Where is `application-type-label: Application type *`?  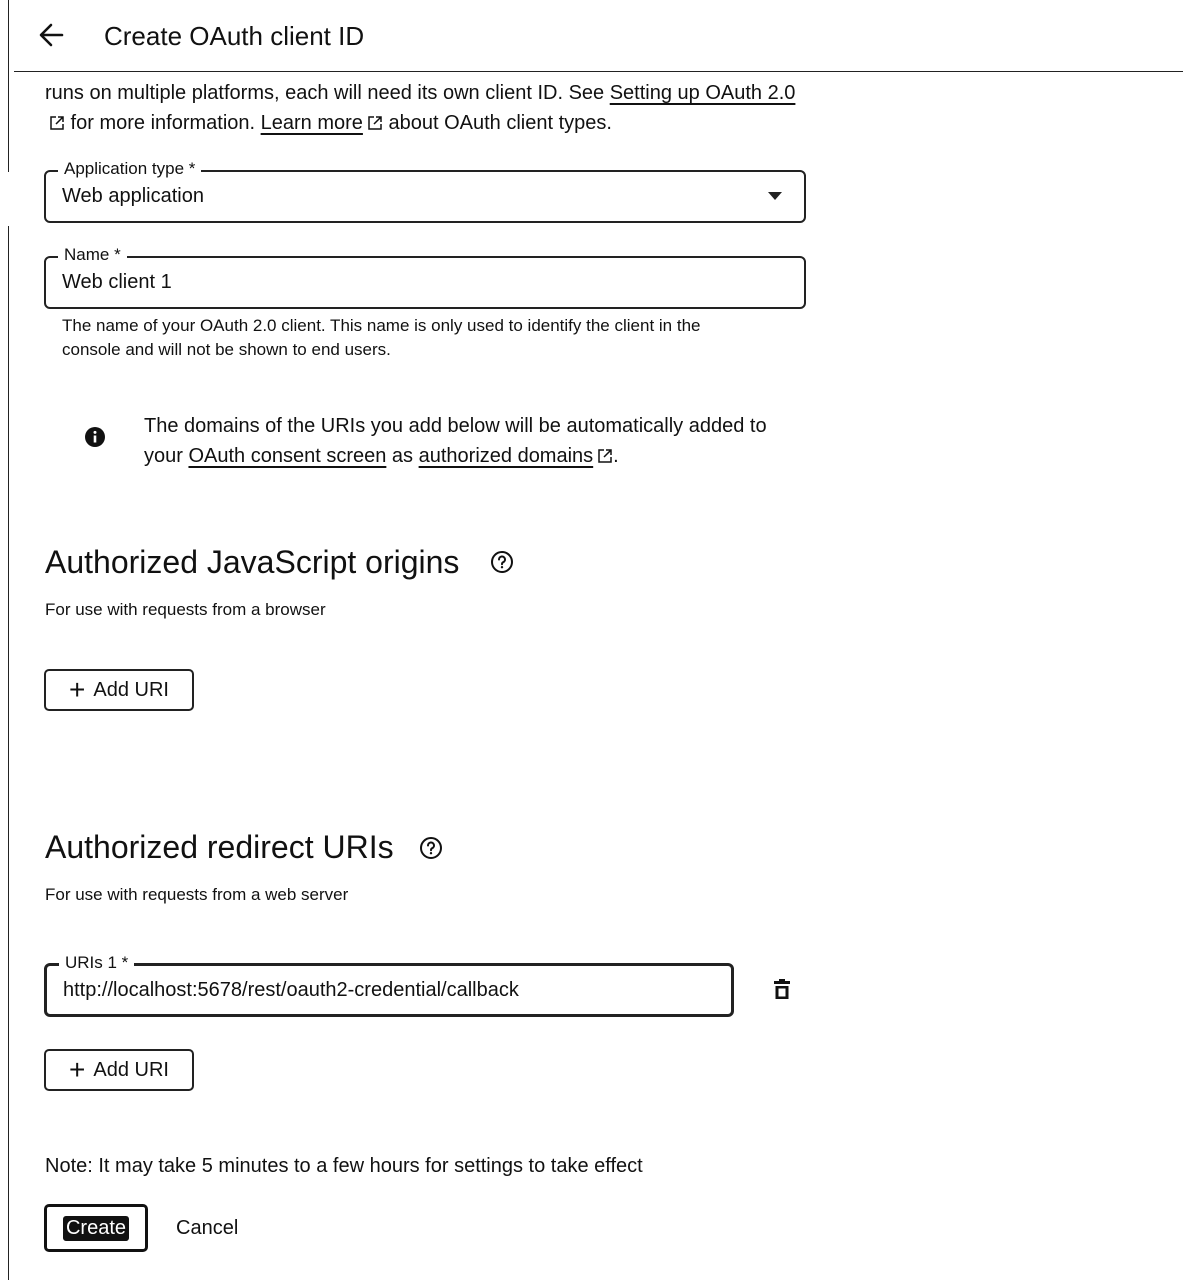
application-type-label: Application type * is located at coordinates (130, 169).